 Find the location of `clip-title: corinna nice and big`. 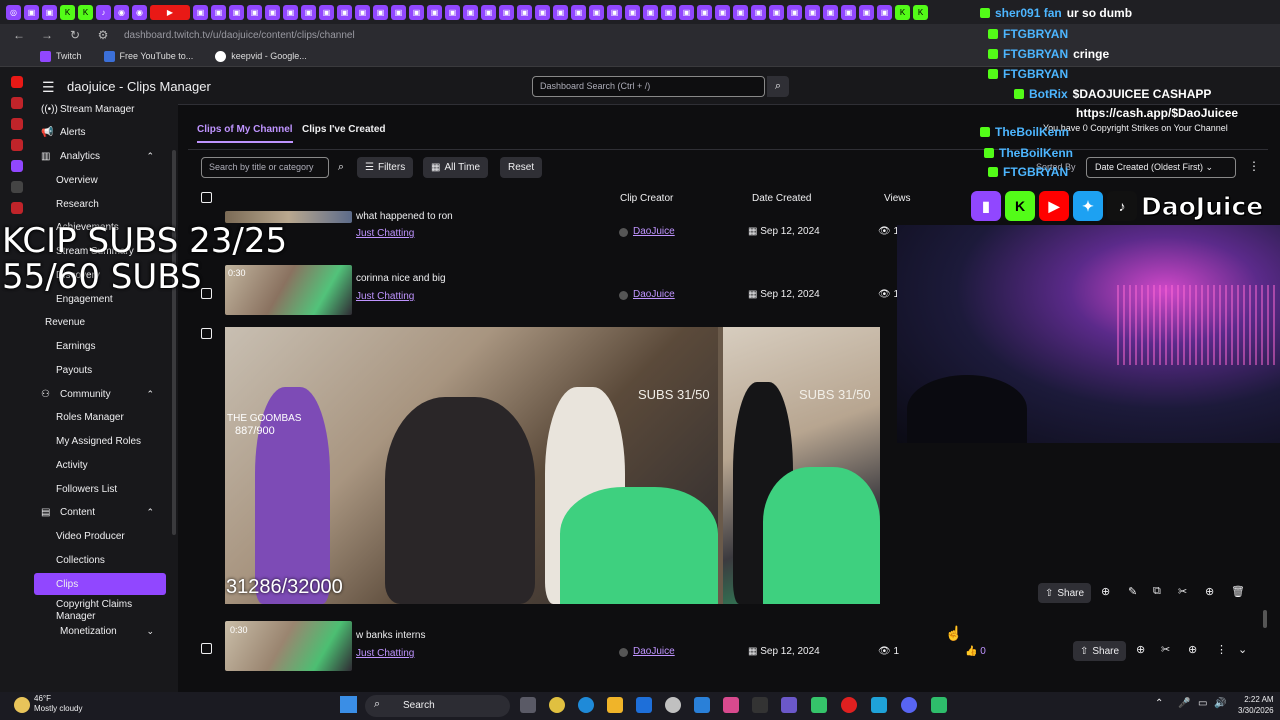

clip-title: corinna nice and big is located at coordinates (401, 278).